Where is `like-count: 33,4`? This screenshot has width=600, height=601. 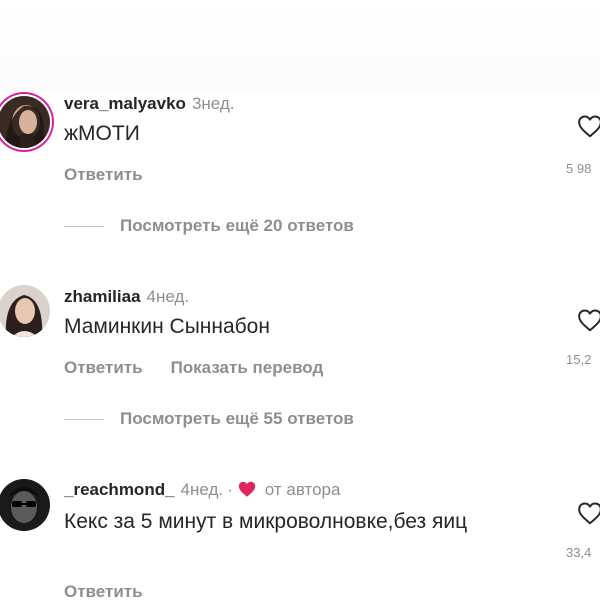
like-count: 33,4 is located at coordinates (579, 552).